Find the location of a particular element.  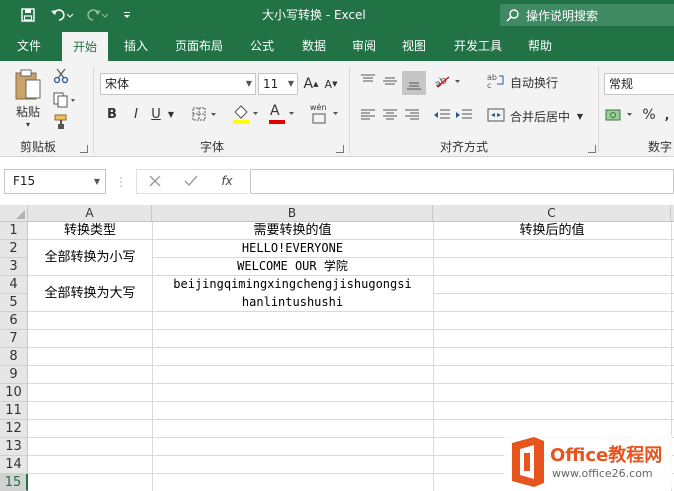

insert-function-button: fx is located at coordinates (227, 181).